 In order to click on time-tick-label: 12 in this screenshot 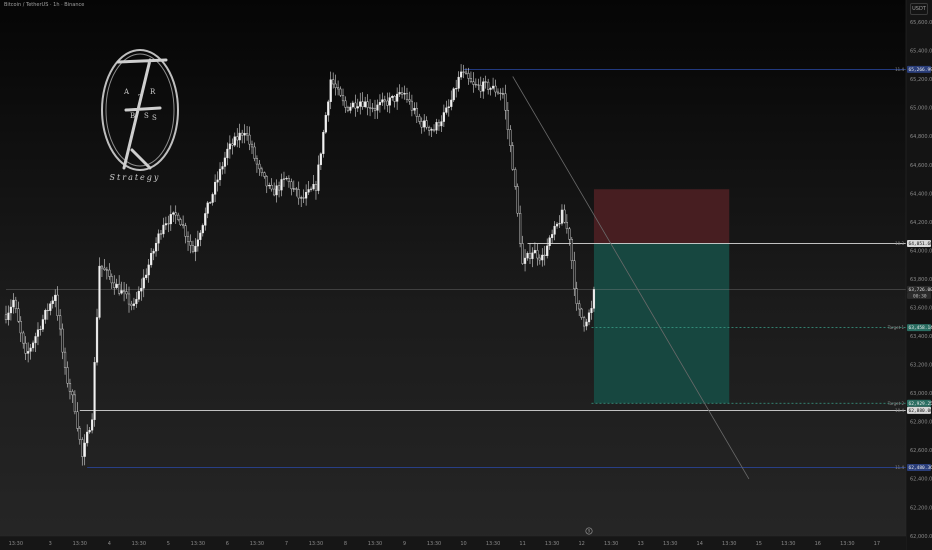, I will do `click(581, 544)`.